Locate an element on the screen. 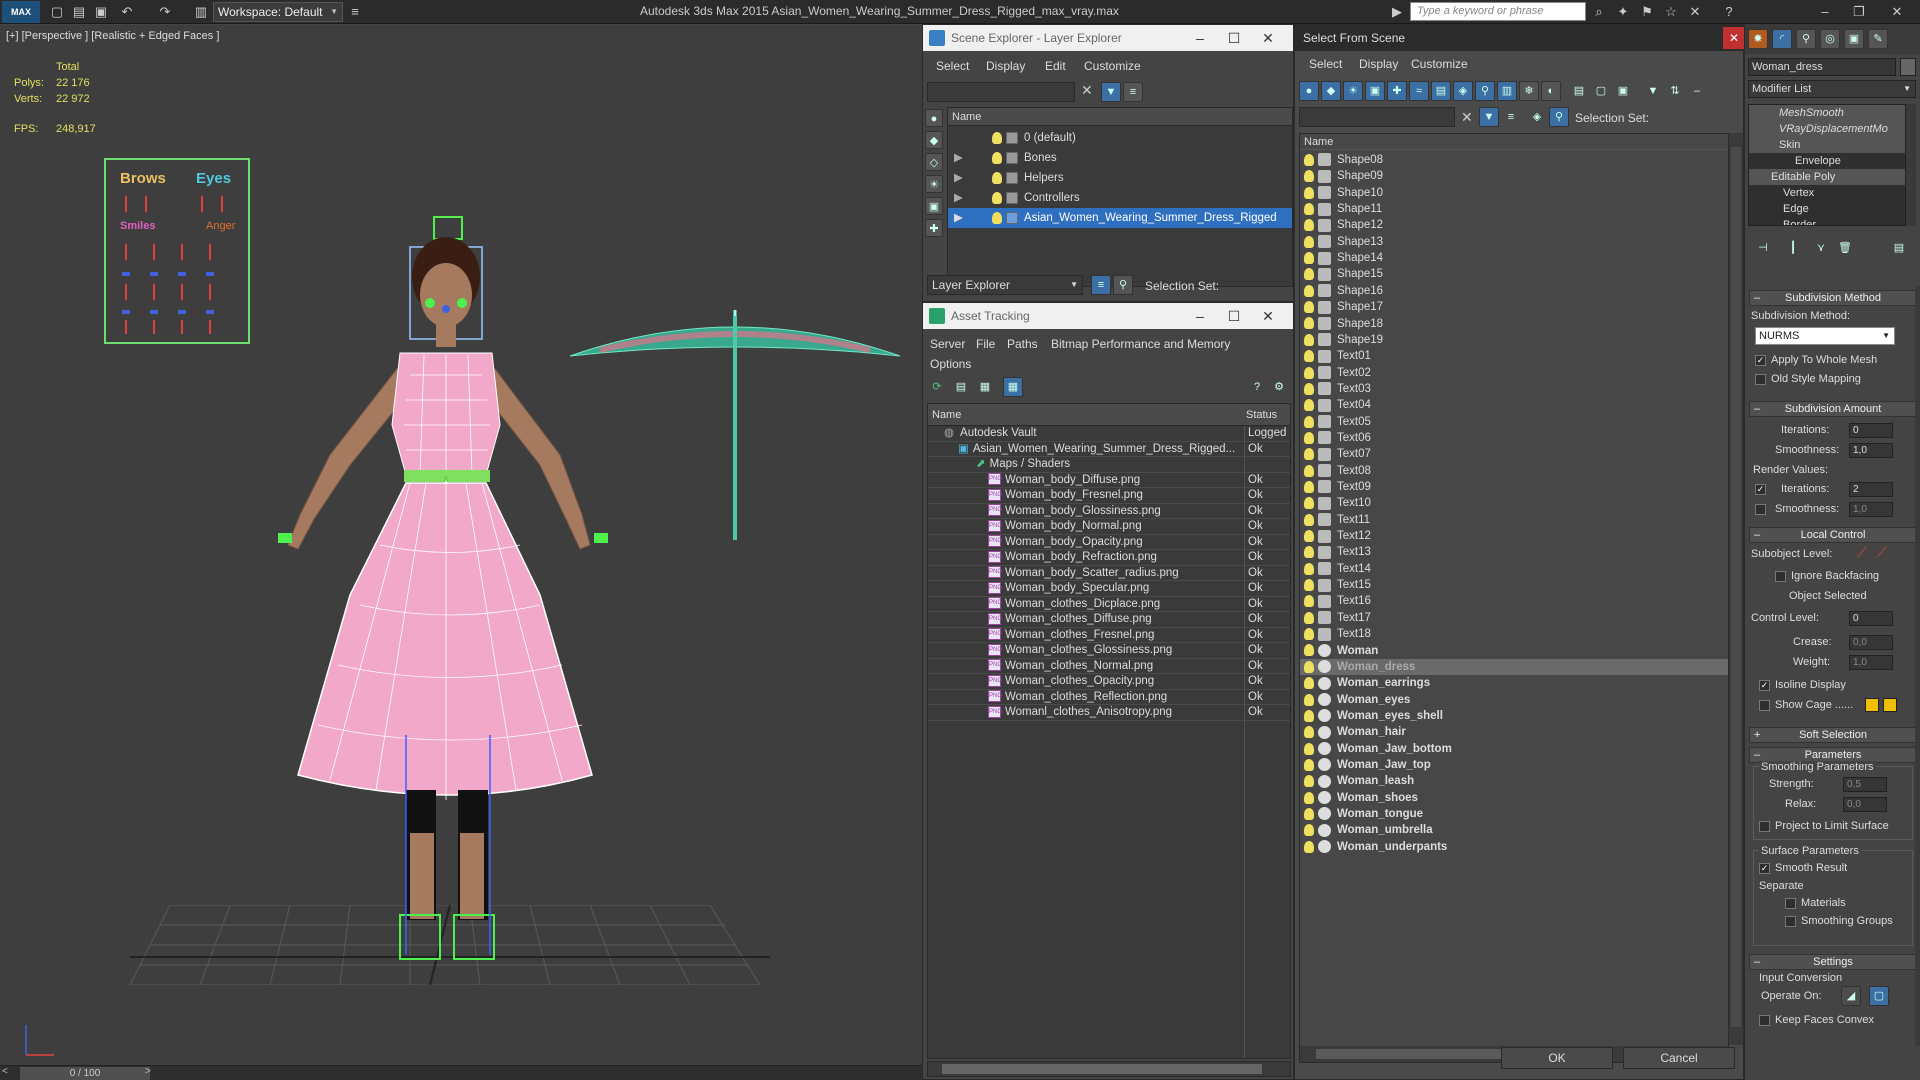  filter-icon: ▼ is located at coordinates (1111, 92).